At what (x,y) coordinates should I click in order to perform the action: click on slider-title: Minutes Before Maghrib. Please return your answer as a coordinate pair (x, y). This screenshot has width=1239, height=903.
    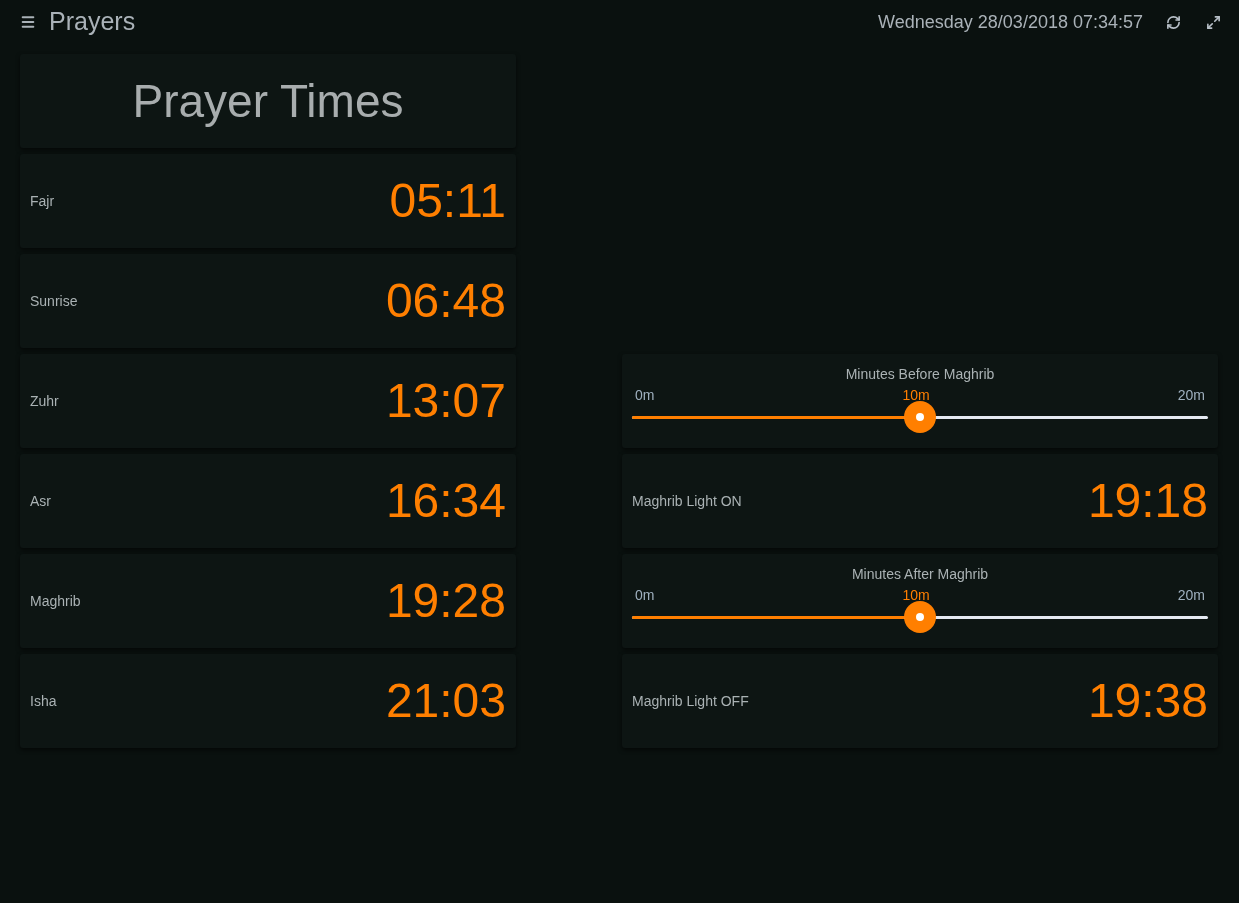
    Looking at the image, I should click on (920, 374).